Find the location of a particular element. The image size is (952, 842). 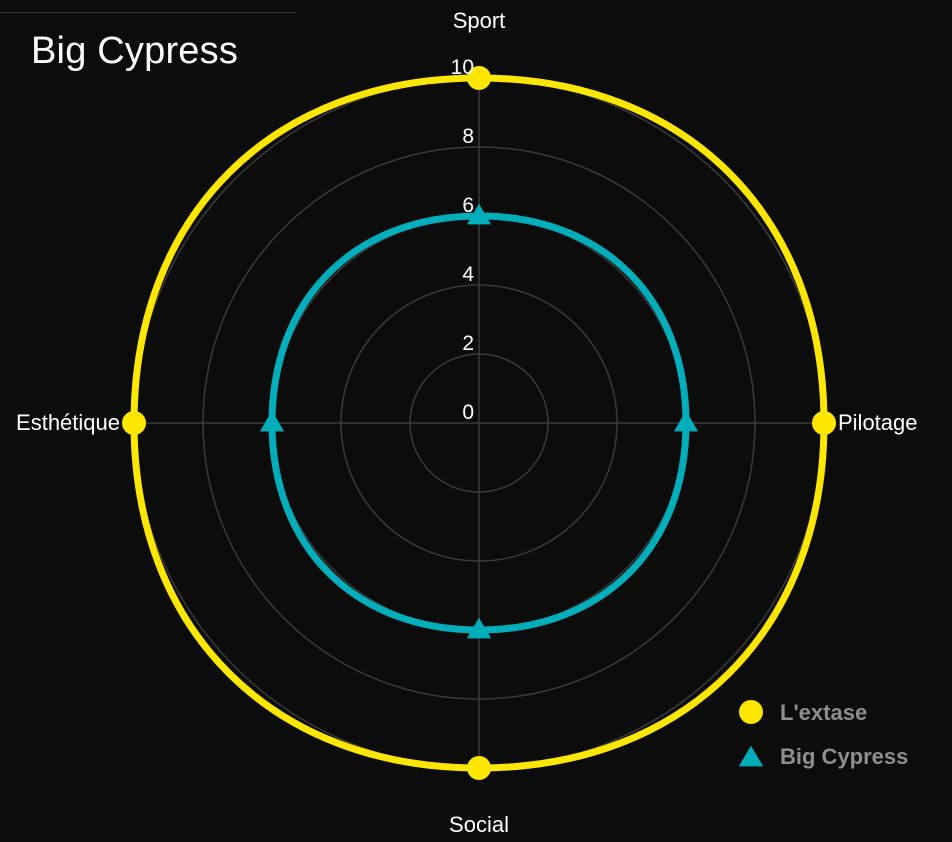

tick-label-6: 10 is located at coordinates (462, 67).